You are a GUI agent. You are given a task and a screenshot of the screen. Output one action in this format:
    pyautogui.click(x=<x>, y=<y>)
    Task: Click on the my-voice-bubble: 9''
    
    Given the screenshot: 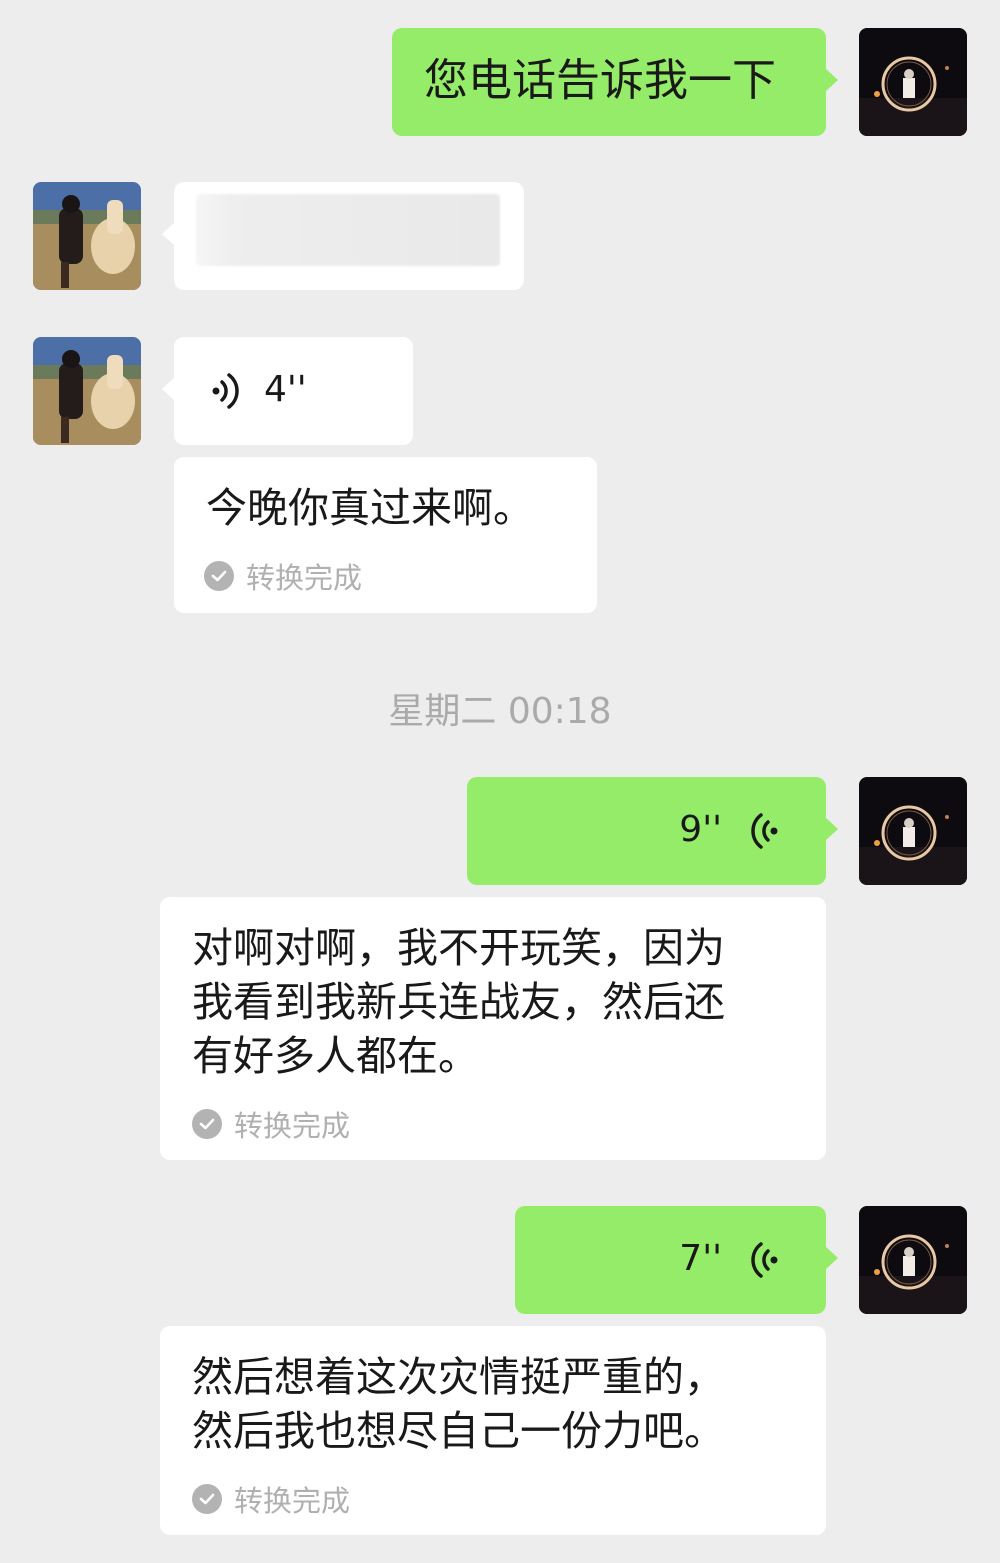 What is the action you would take?
    pyautogui.click(x=652, y=831)
    